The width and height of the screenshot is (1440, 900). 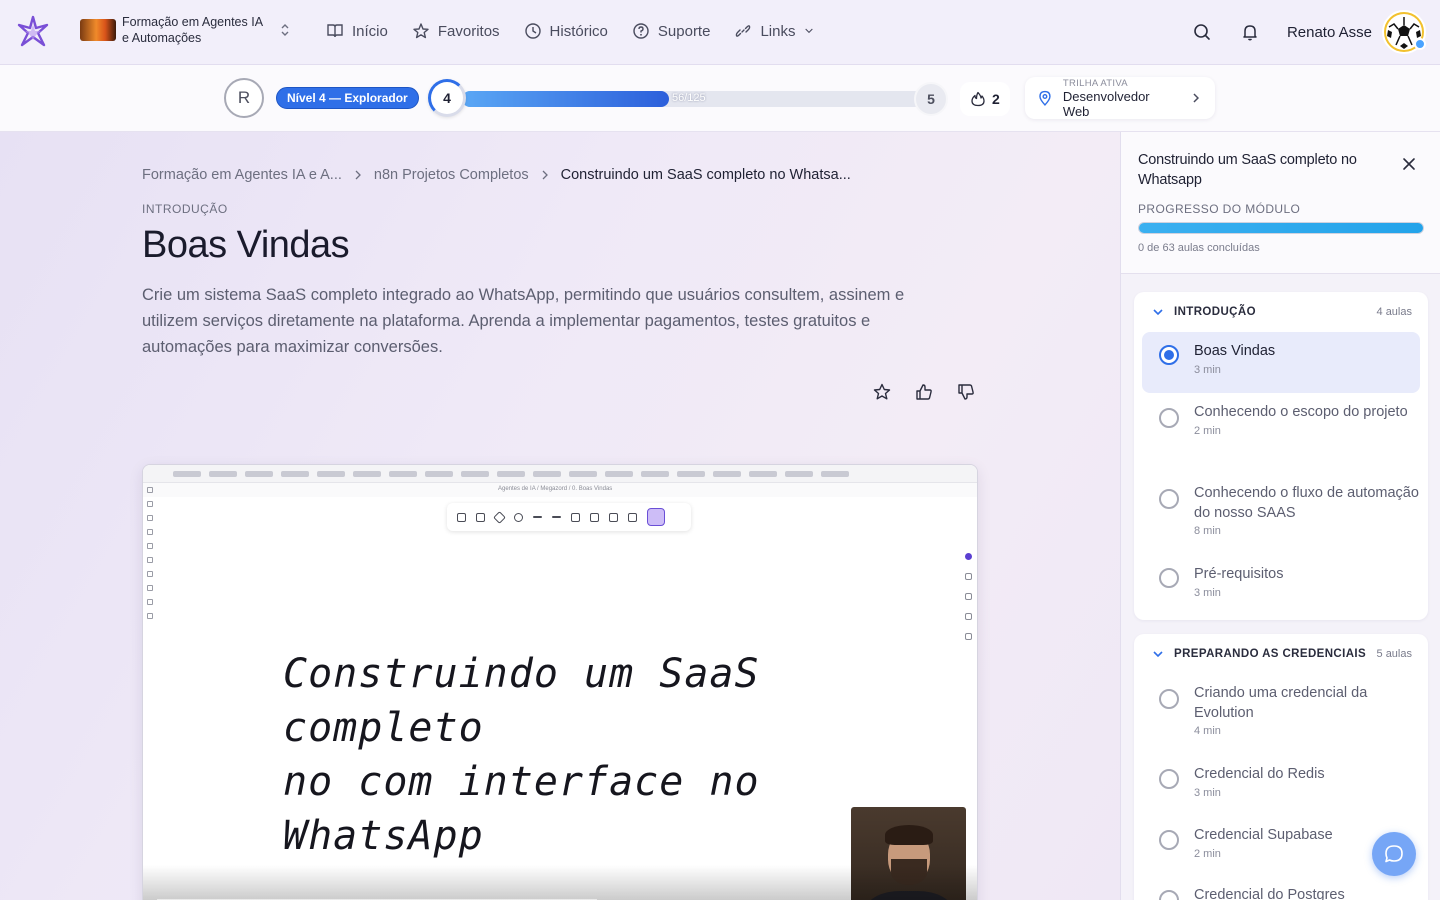 What do you see at coordinates (560, 882) in the screenshot?
I see `video-controls` at bounding box center [560, 882].